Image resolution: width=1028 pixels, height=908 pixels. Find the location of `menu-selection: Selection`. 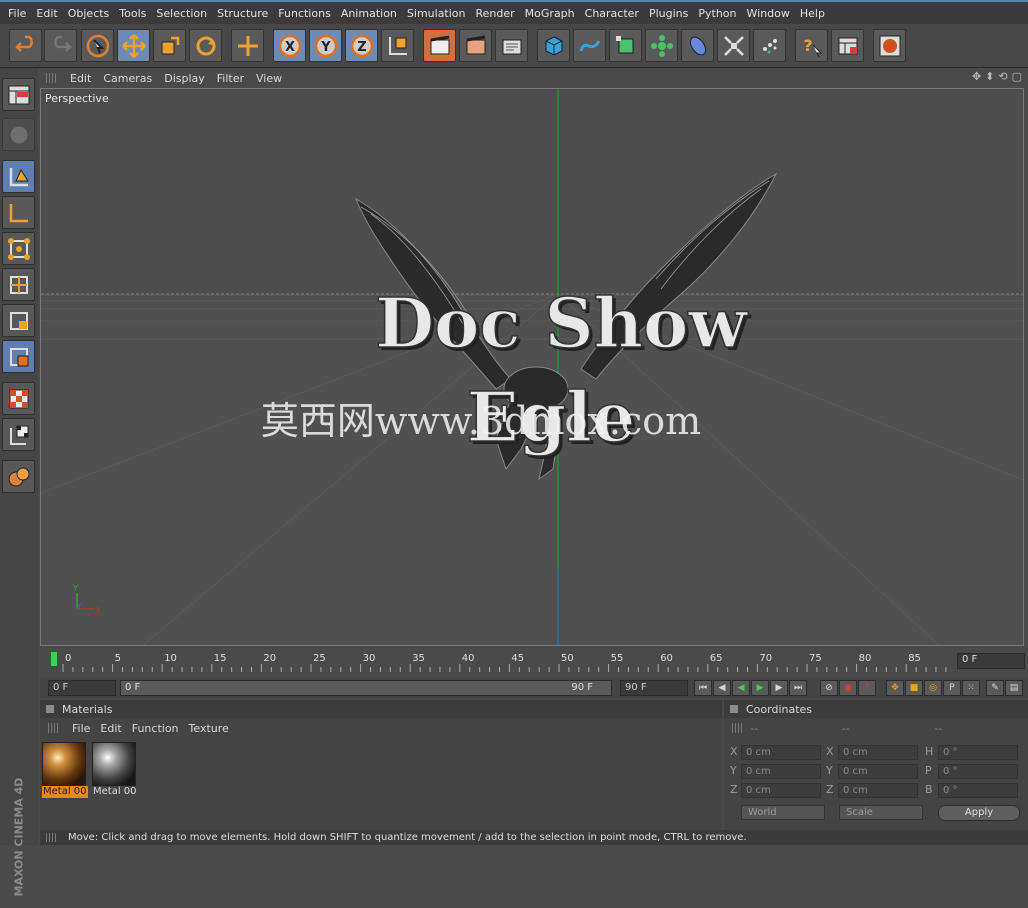

menu-selection: Selection is located at coordinates (181, 13).